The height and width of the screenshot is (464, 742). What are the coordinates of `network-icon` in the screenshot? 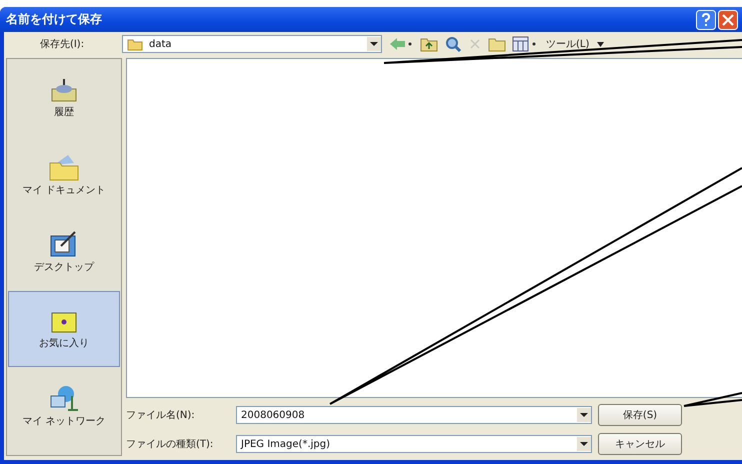 It's located at (64, 398).